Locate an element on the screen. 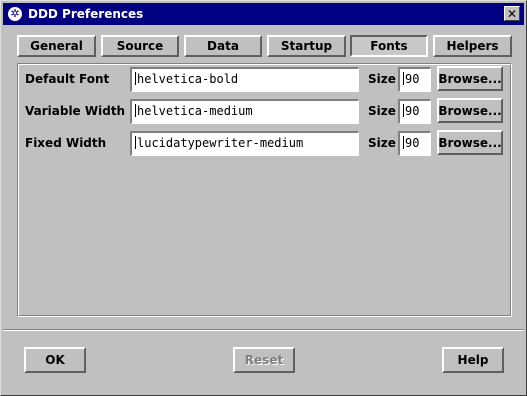  fixed-width-size-value: 90 is located at coordinates (412, 143).